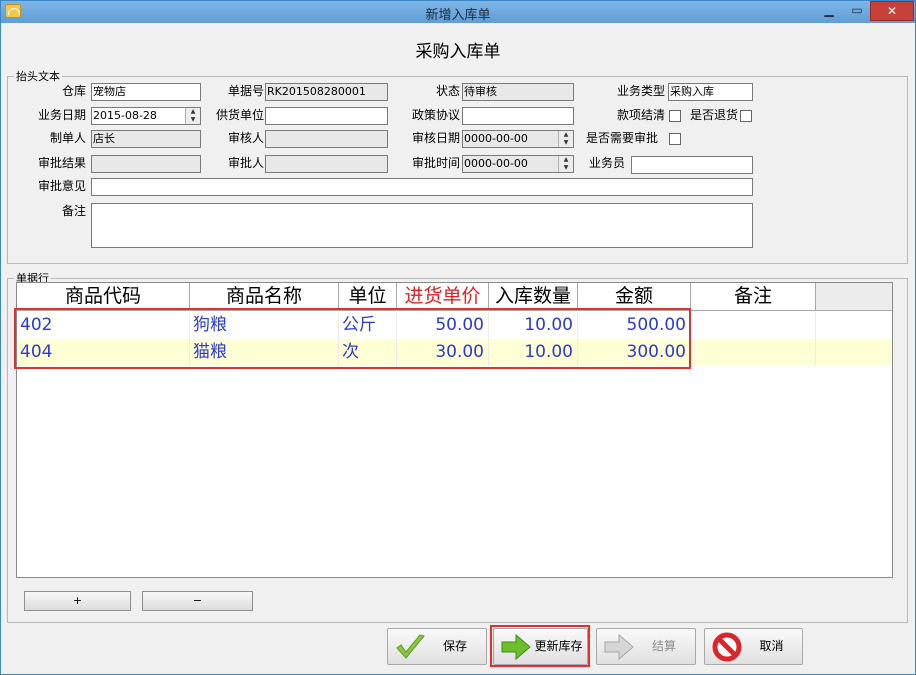 The width and height of the screenshot is (916, 675). Describe the element at coordinates (746, 116) in the screenshot. I see `returned-checkbox` at that location.